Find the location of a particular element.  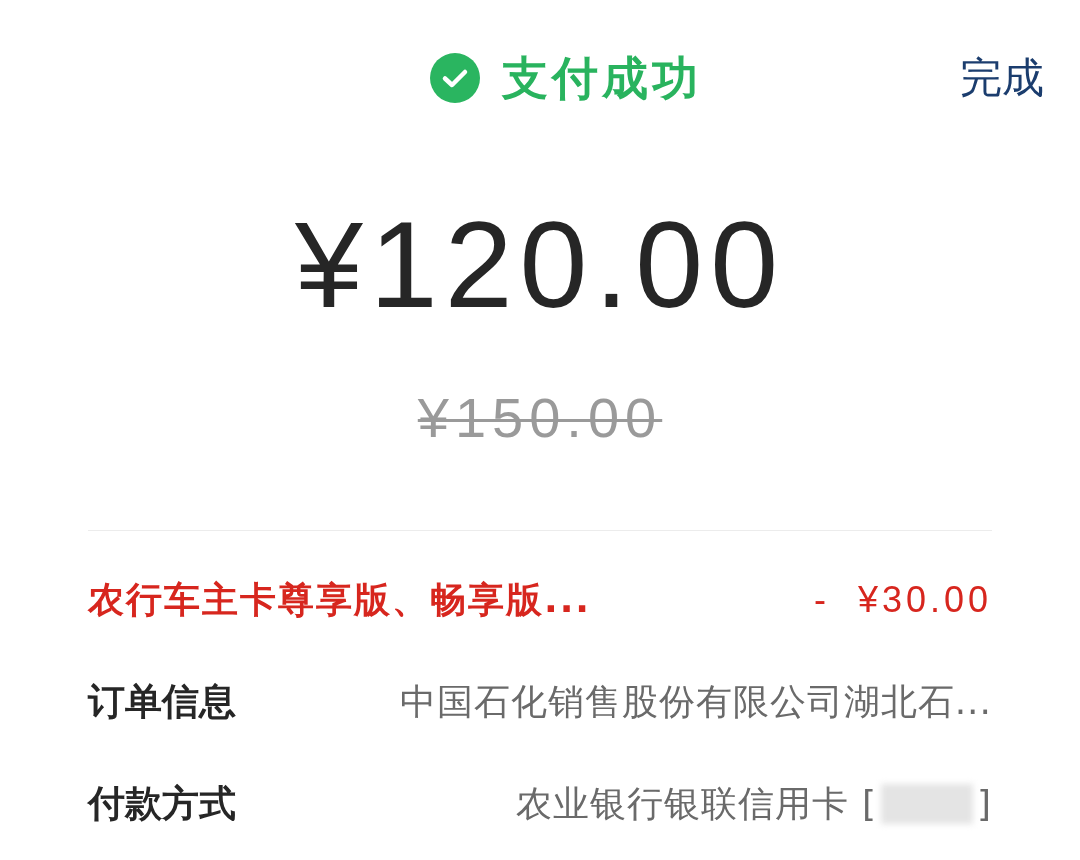

done-button: 完成 is located at coordinates (1002, 78).